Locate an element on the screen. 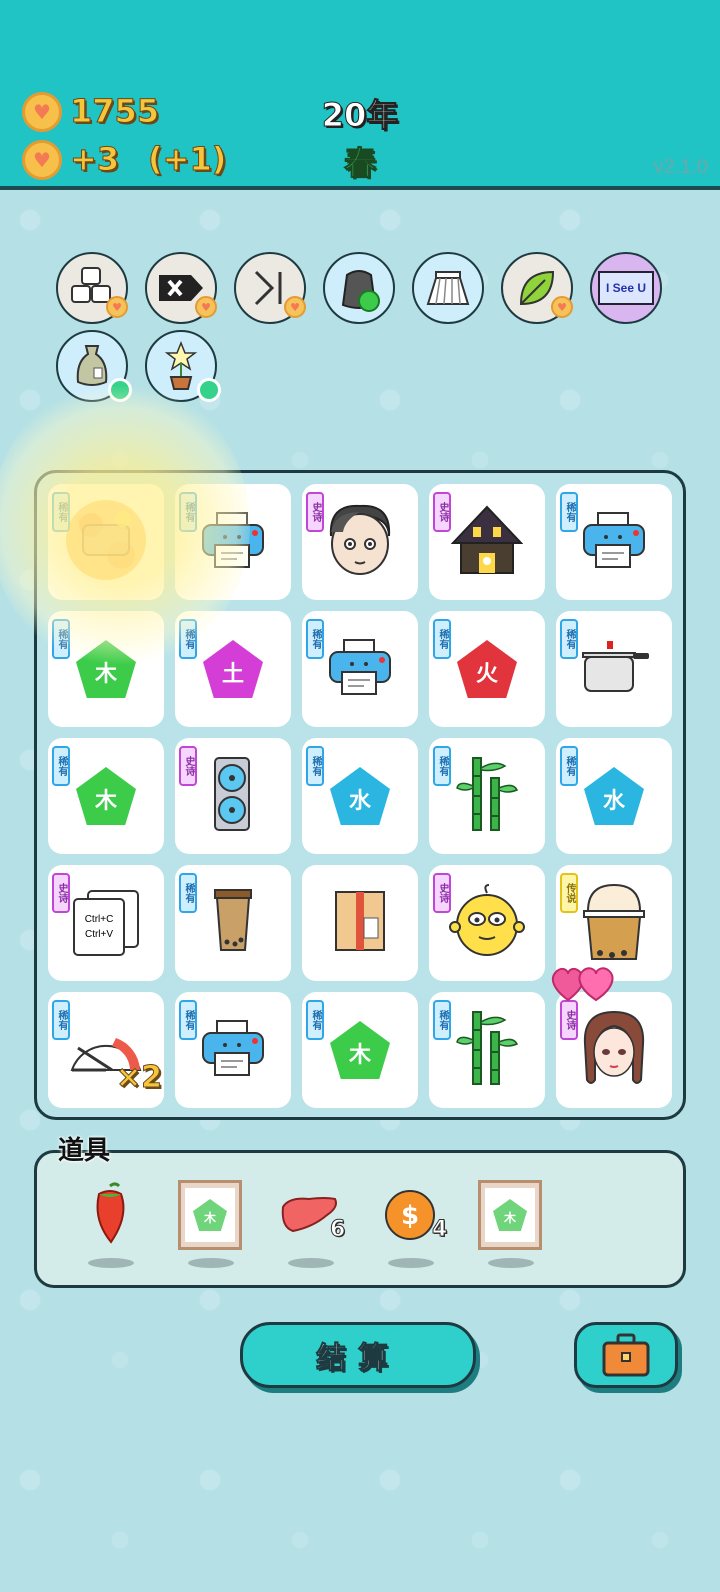 The height and width of the screenshot is (1592, 720). board-cell-pressure-cooker-burst: 稀有 is located at coordinates (106, 542).